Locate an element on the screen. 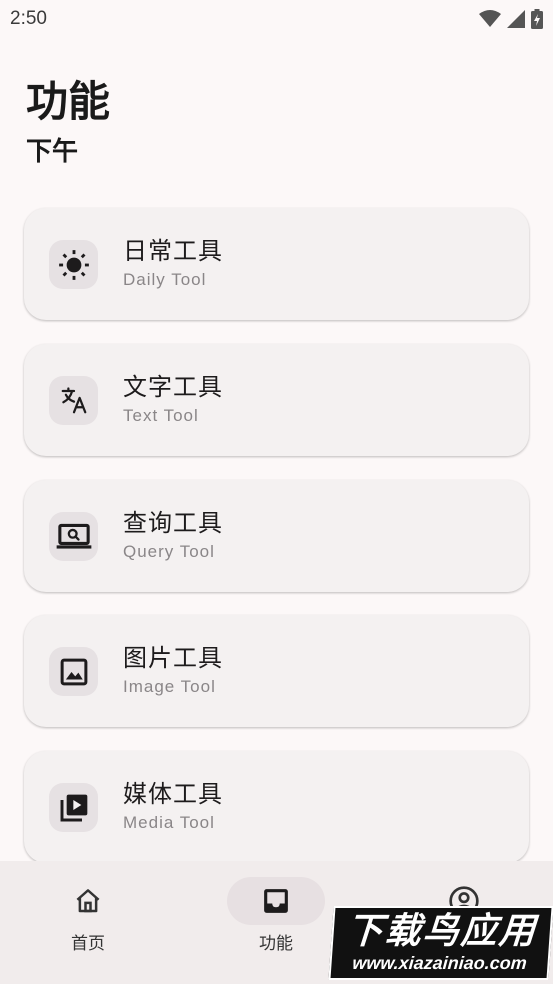 This screenshot has height=984, width=553. page-header: 功能 下午 is located at coordinates (68, 122).